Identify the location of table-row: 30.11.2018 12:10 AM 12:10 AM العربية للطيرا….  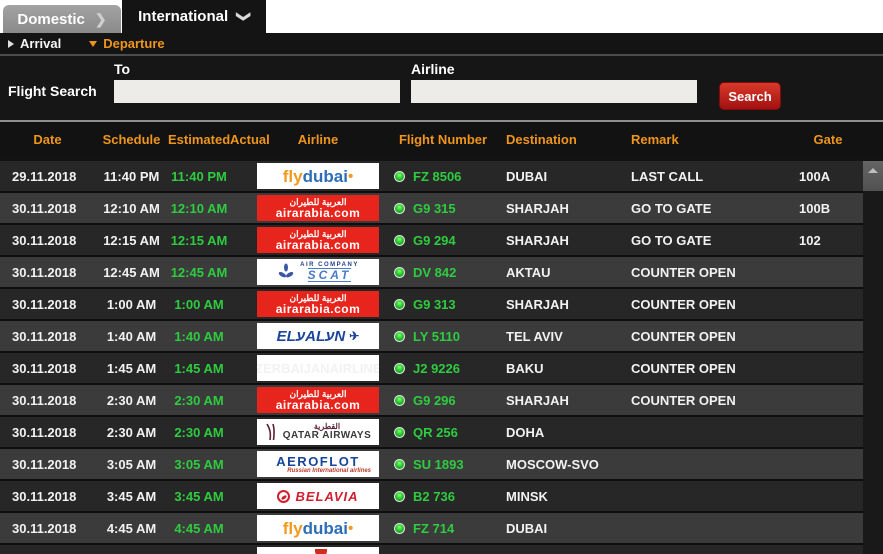
(431, 208).